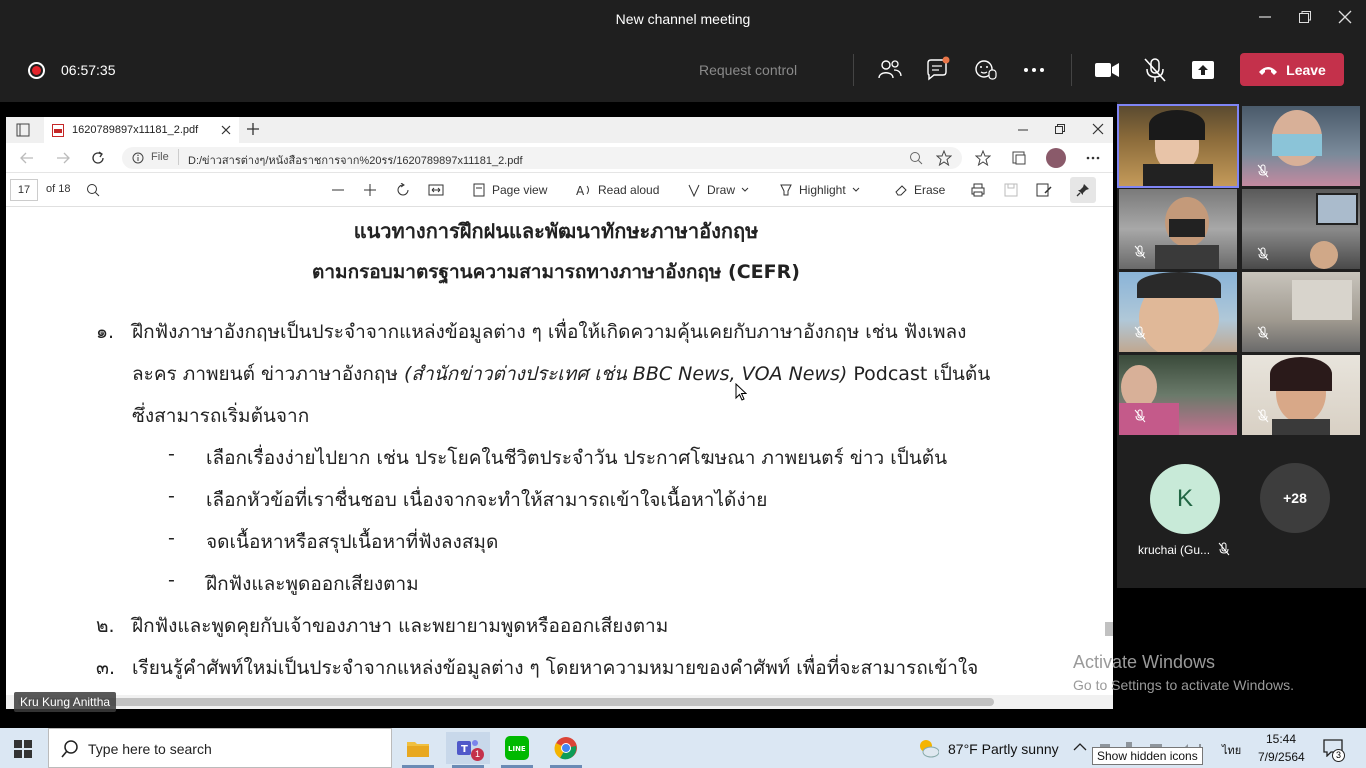 The height and width of the screenshot is (768, 1366). Describe the element at coordinates (58, 189) in the screenshot. I see `page-total: of 18` at that location.